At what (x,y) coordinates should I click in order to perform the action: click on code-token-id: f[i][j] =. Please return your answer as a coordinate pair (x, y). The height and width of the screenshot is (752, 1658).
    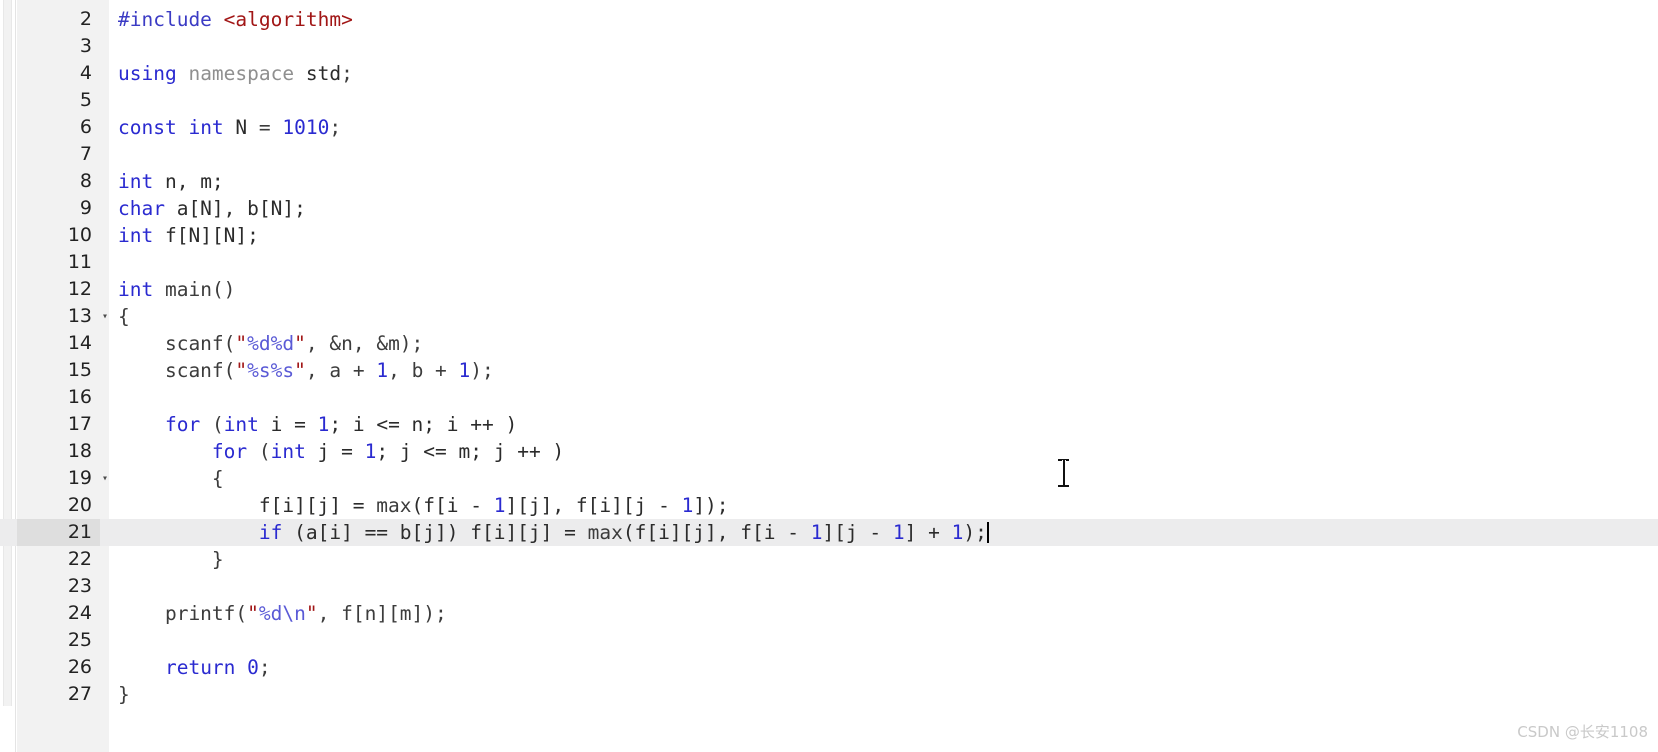
    Looking at the image, I should click on (247, 505).